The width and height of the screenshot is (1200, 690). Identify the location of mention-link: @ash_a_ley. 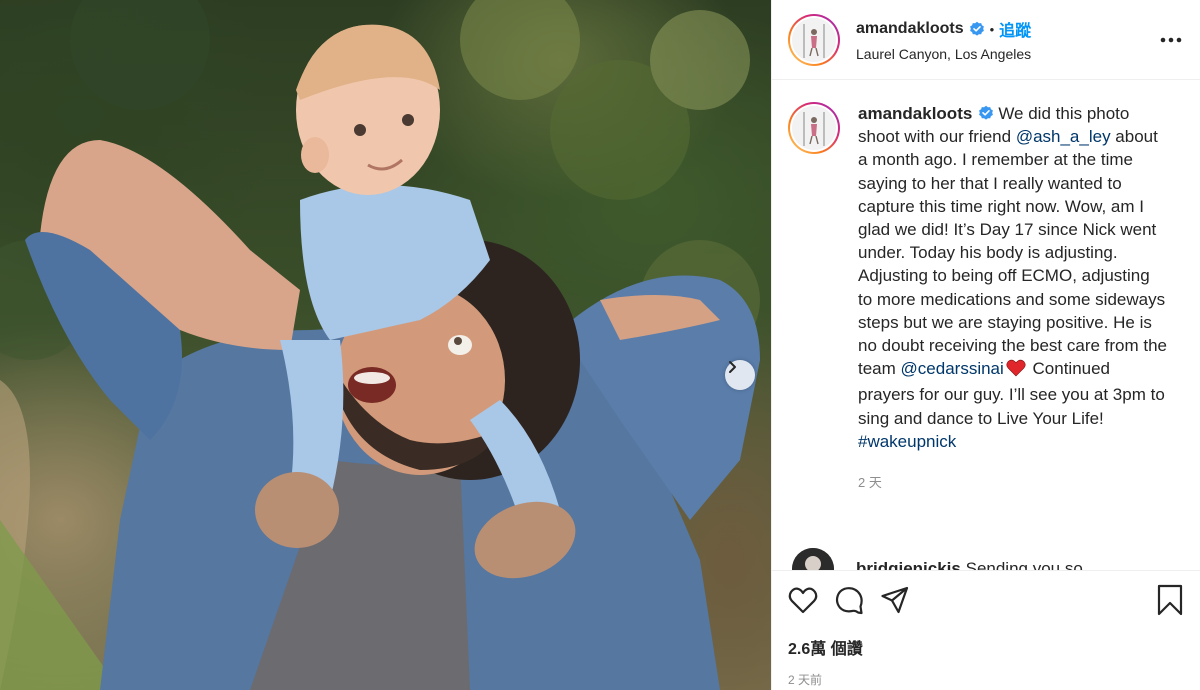
(1063, 136).